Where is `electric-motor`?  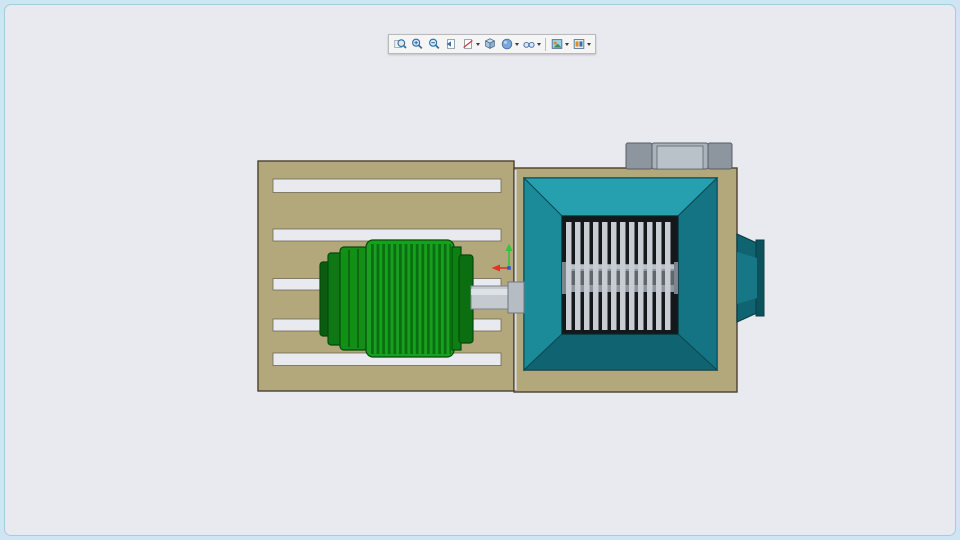 electric-motor is located at coordinates (396, 298).